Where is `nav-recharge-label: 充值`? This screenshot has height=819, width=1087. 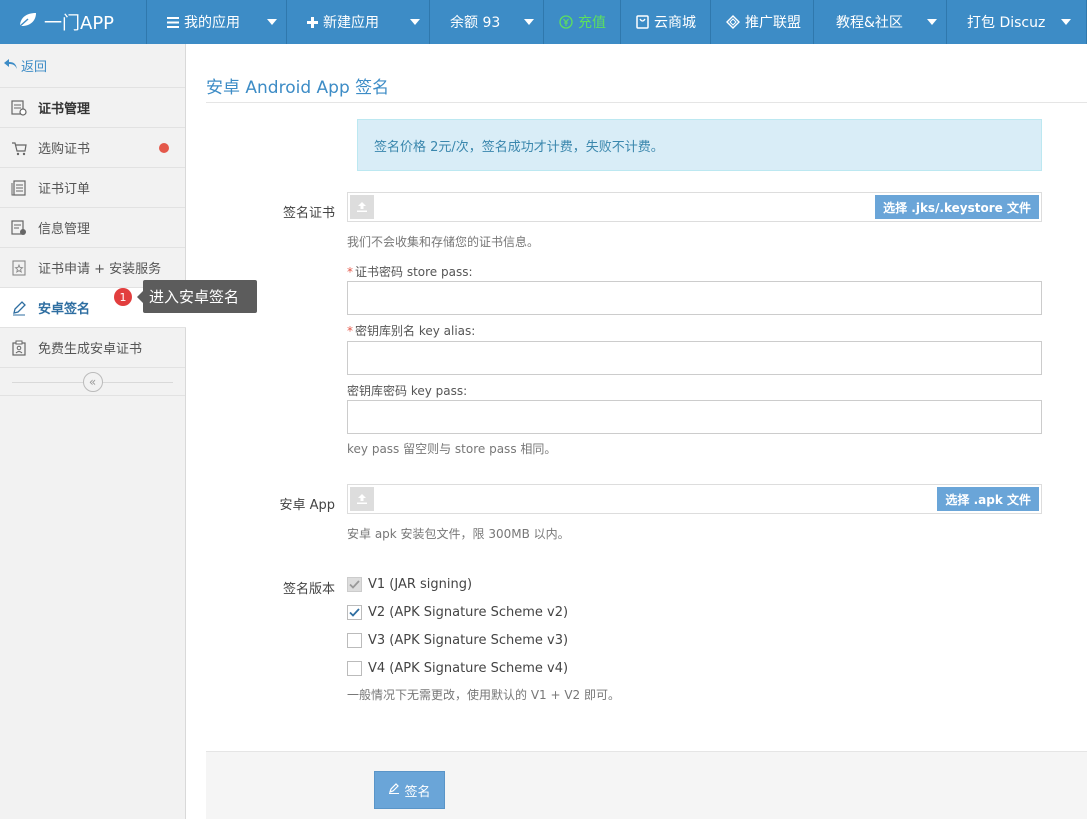
nav-recharge-label: 充值 is located at coordinates (592, 23).